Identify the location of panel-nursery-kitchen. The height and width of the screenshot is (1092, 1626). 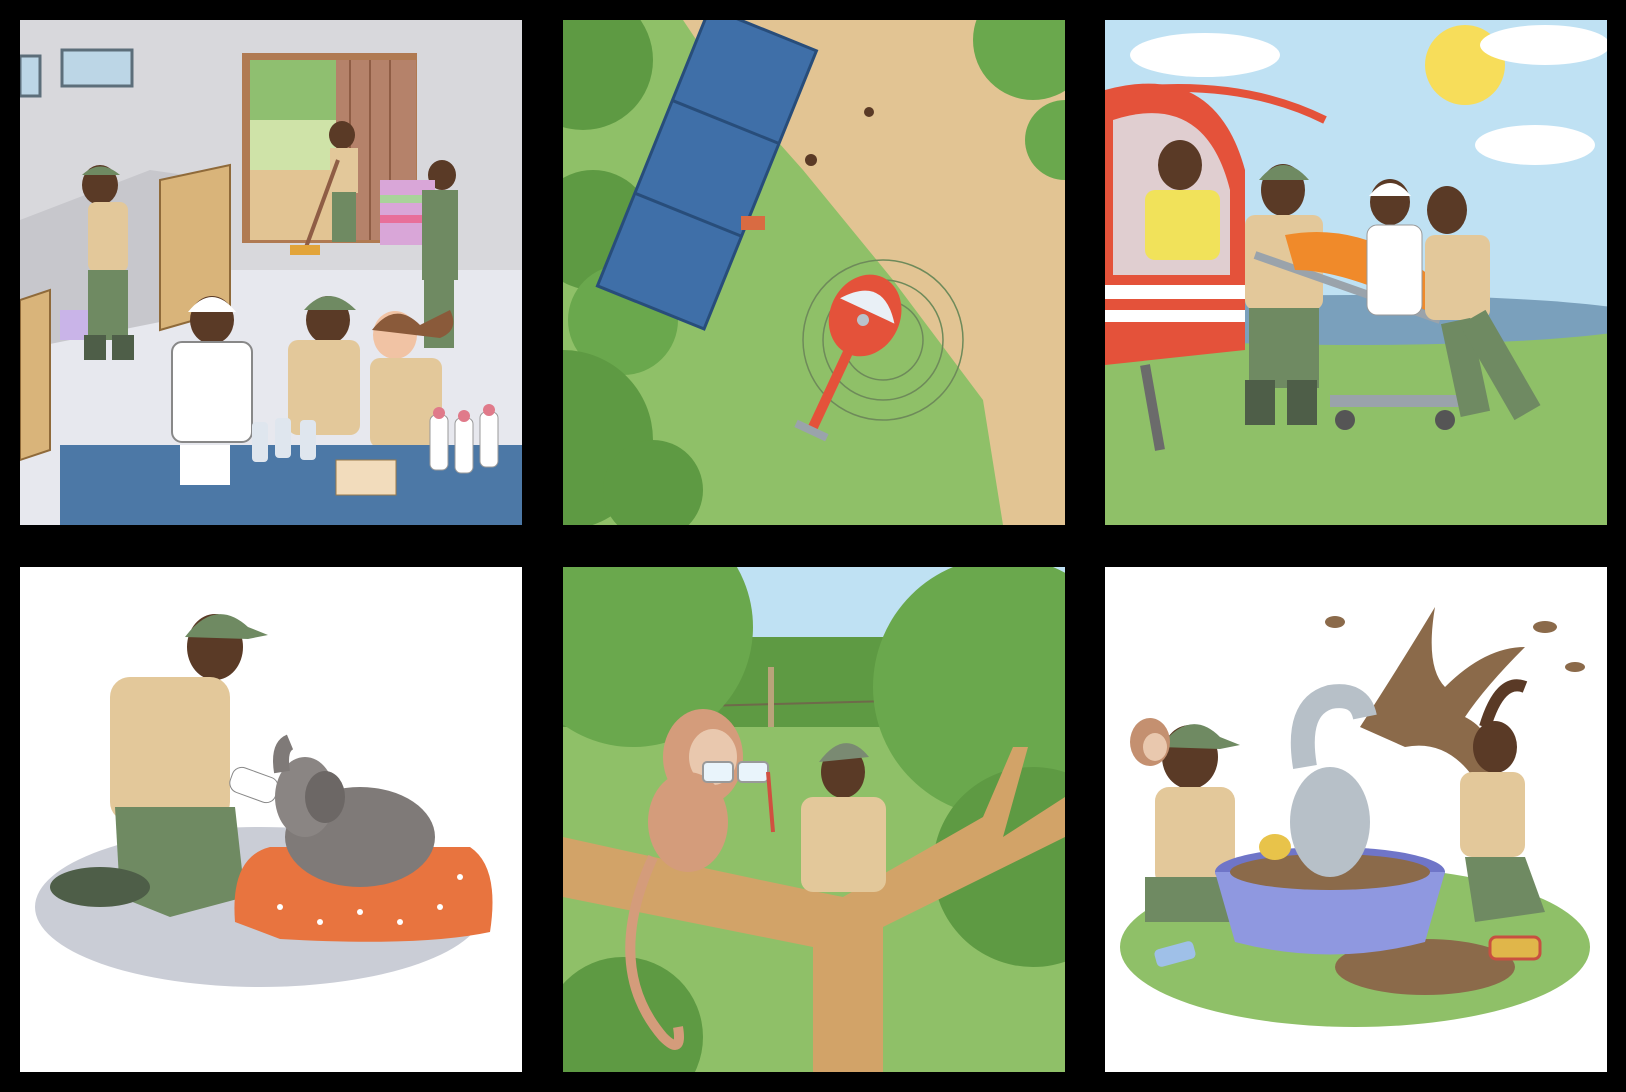
(271, 272).